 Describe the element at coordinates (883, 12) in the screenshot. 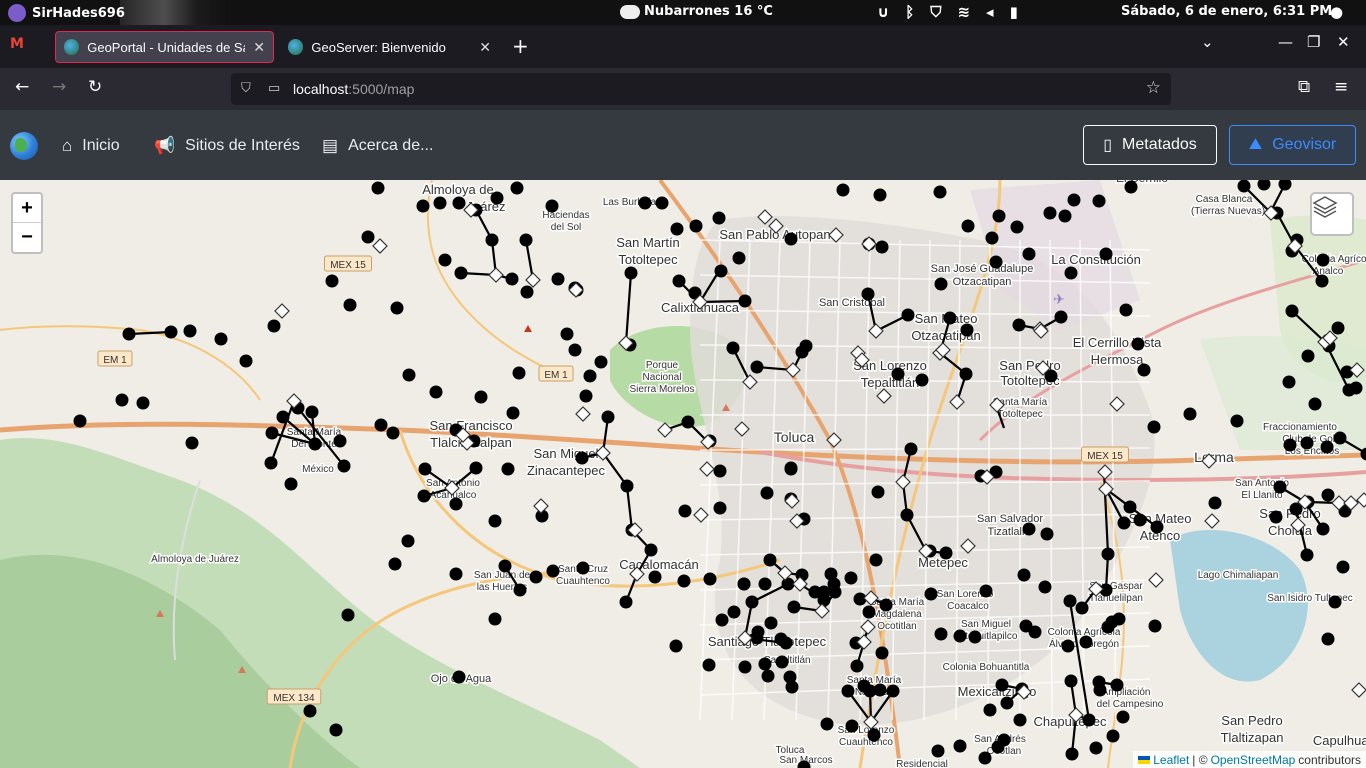

I see `magnet-icon: ∪` at that location.